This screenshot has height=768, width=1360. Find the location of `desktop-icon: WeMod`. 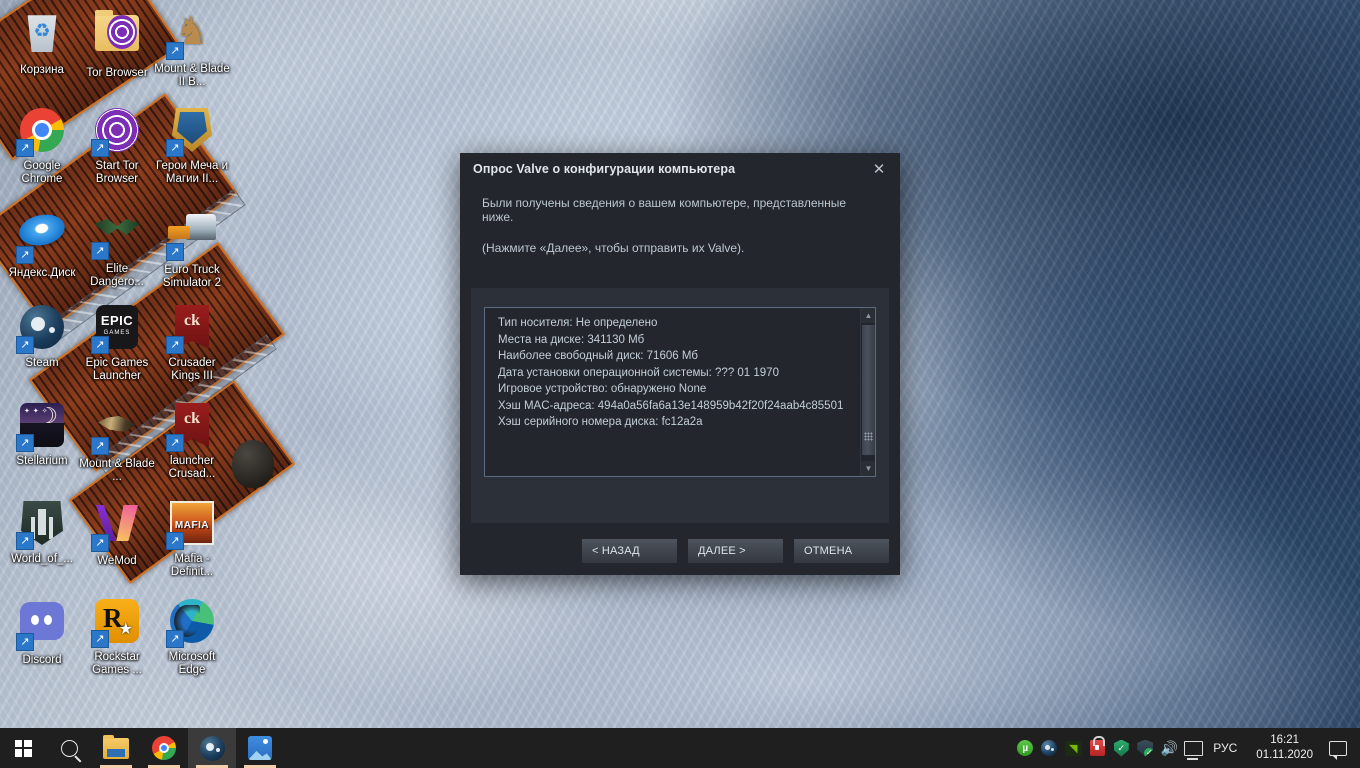

desktop-icon: WeMod is located at coordinates (117, 533).